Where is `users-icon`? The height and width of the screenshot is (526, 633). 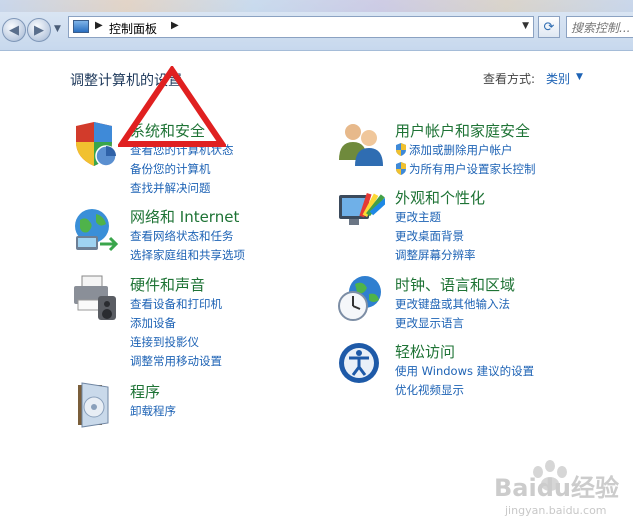
users-icon is located at coordinates (361, 145).